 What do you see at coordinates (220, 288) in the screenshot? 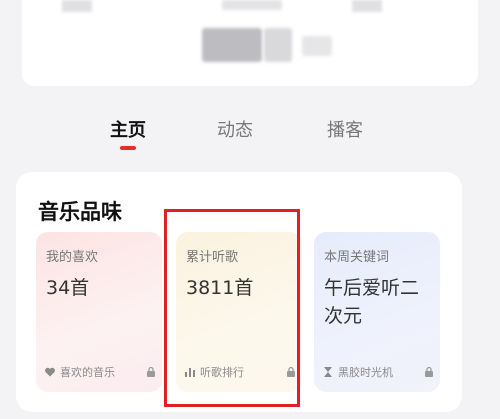
I see `tile-value: 3811首` at bounding box center [220, 288].